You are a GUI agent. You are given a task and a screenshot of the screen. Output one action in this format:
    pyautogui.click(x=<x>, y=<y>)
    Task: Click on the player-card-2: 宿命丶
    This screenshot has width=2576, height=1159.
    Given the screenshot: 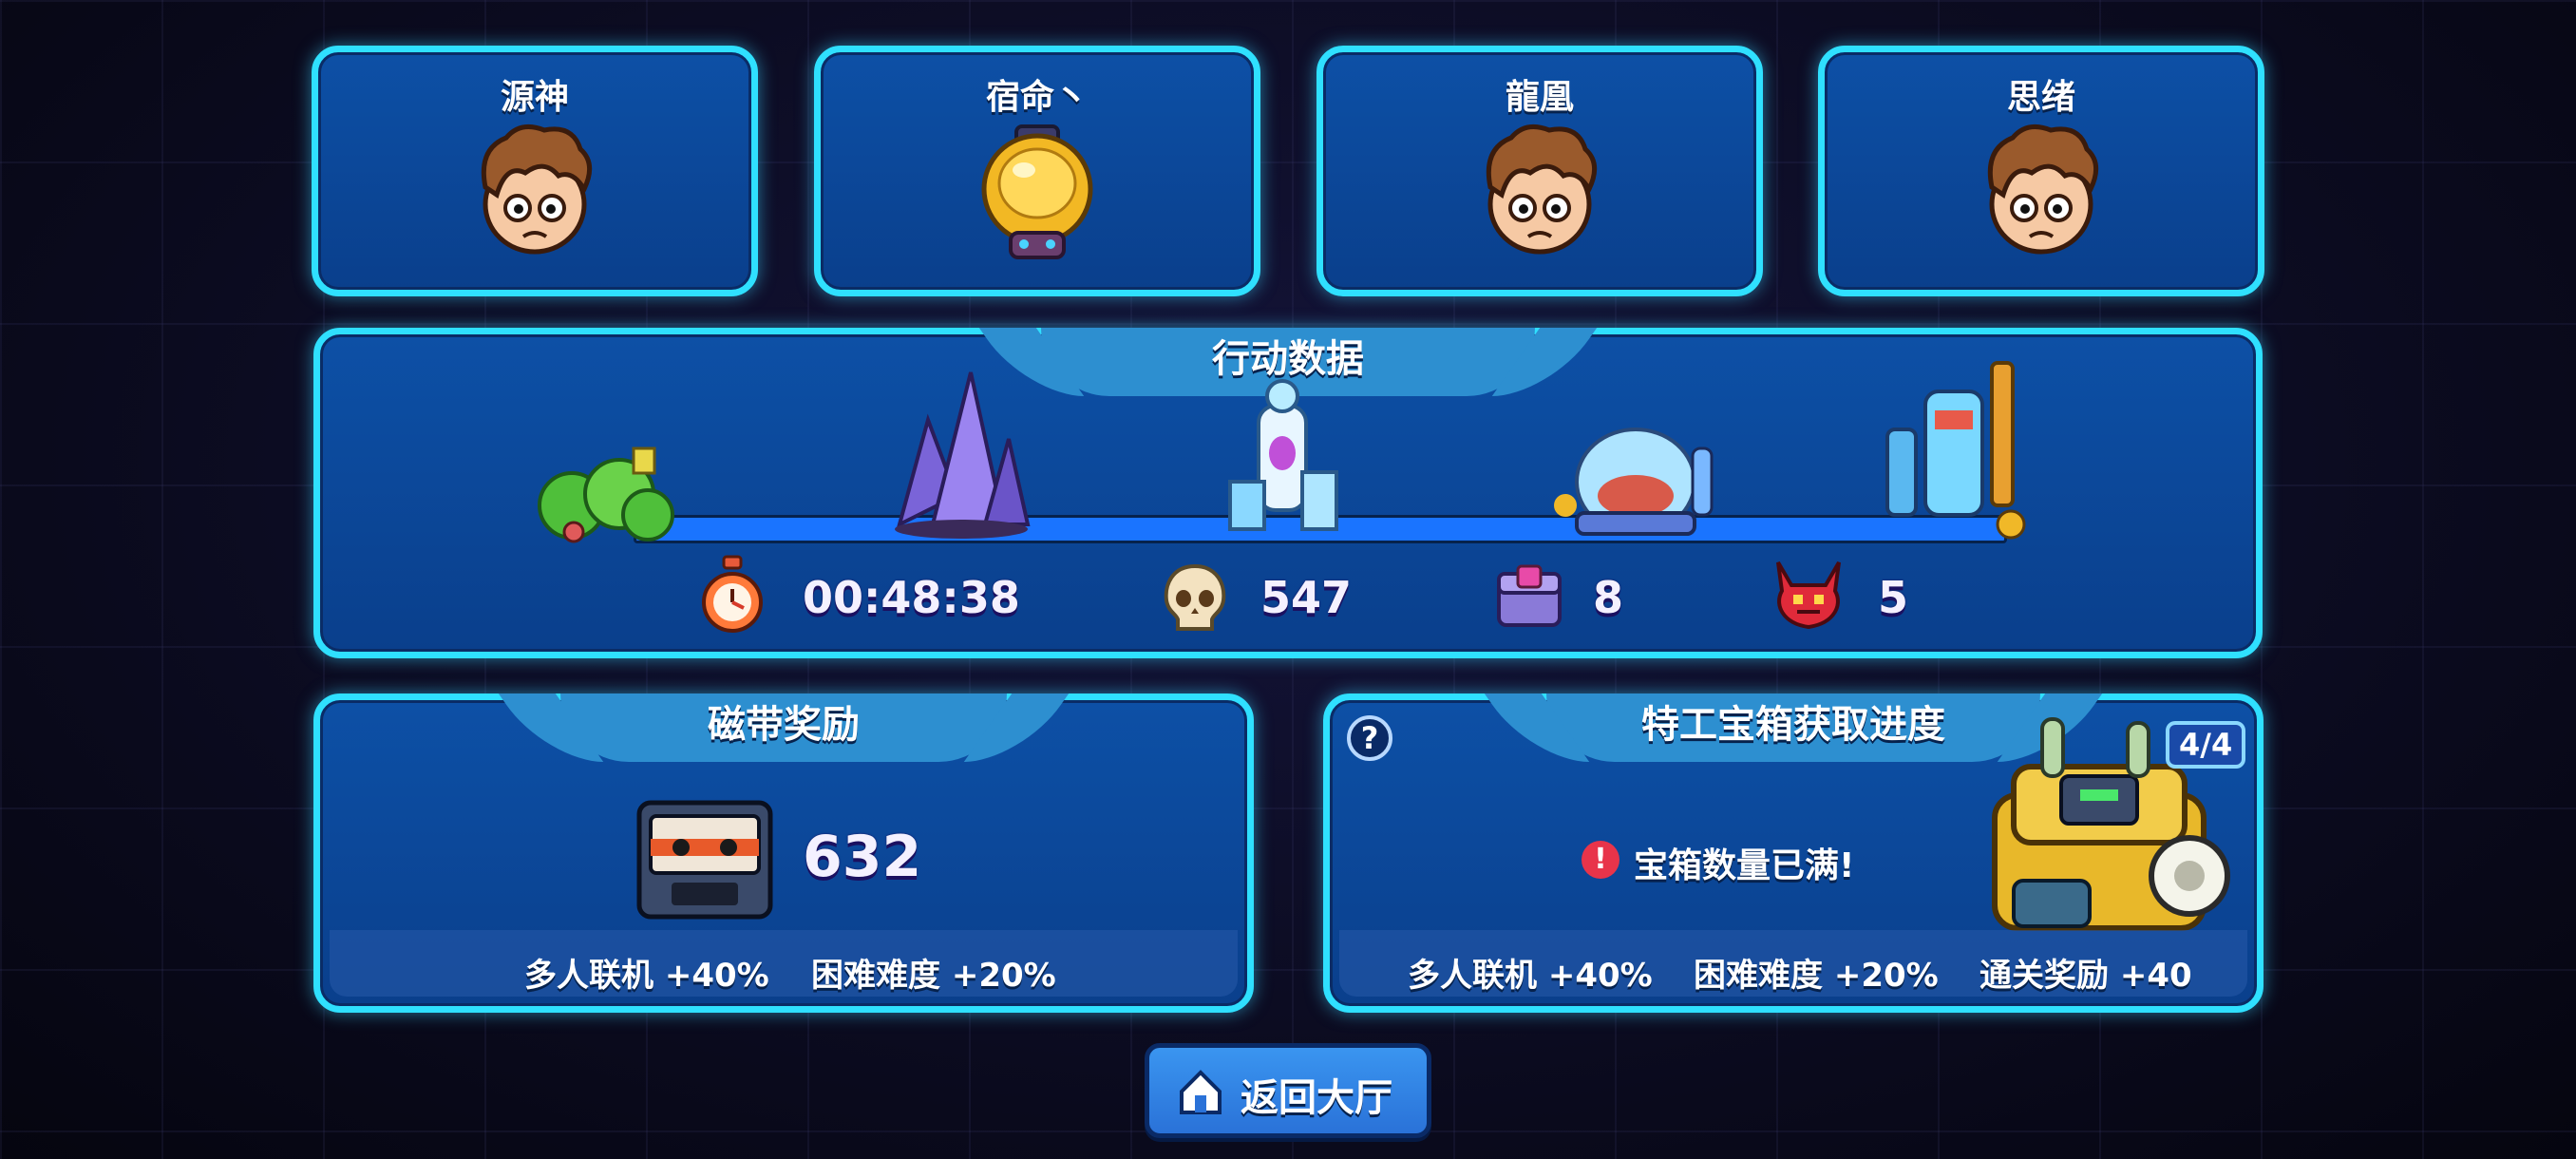 What is the action you would take?
    pyautogui.click(x=1037, y=171)
    